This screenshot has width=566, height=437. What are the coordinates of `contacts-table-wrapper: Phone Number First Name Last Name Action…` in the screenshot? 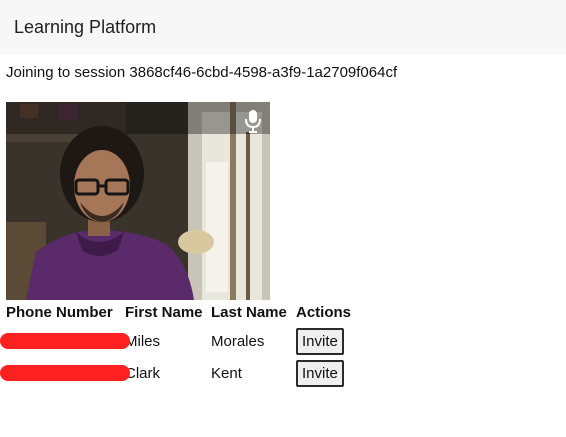 It's located at (180, 345).